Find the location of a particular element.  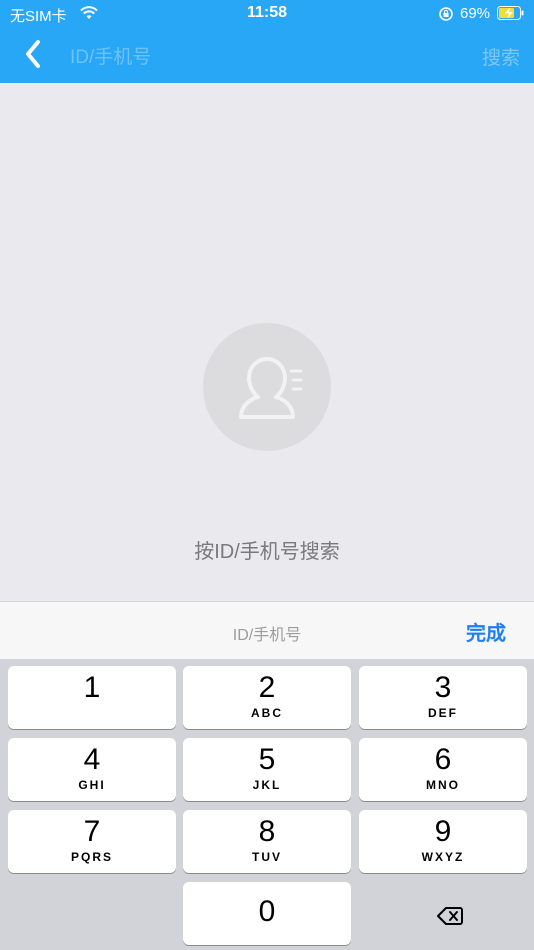

keyboard-accessory-bar: ID/手机号 完成 is located at coordinates (267, 630).